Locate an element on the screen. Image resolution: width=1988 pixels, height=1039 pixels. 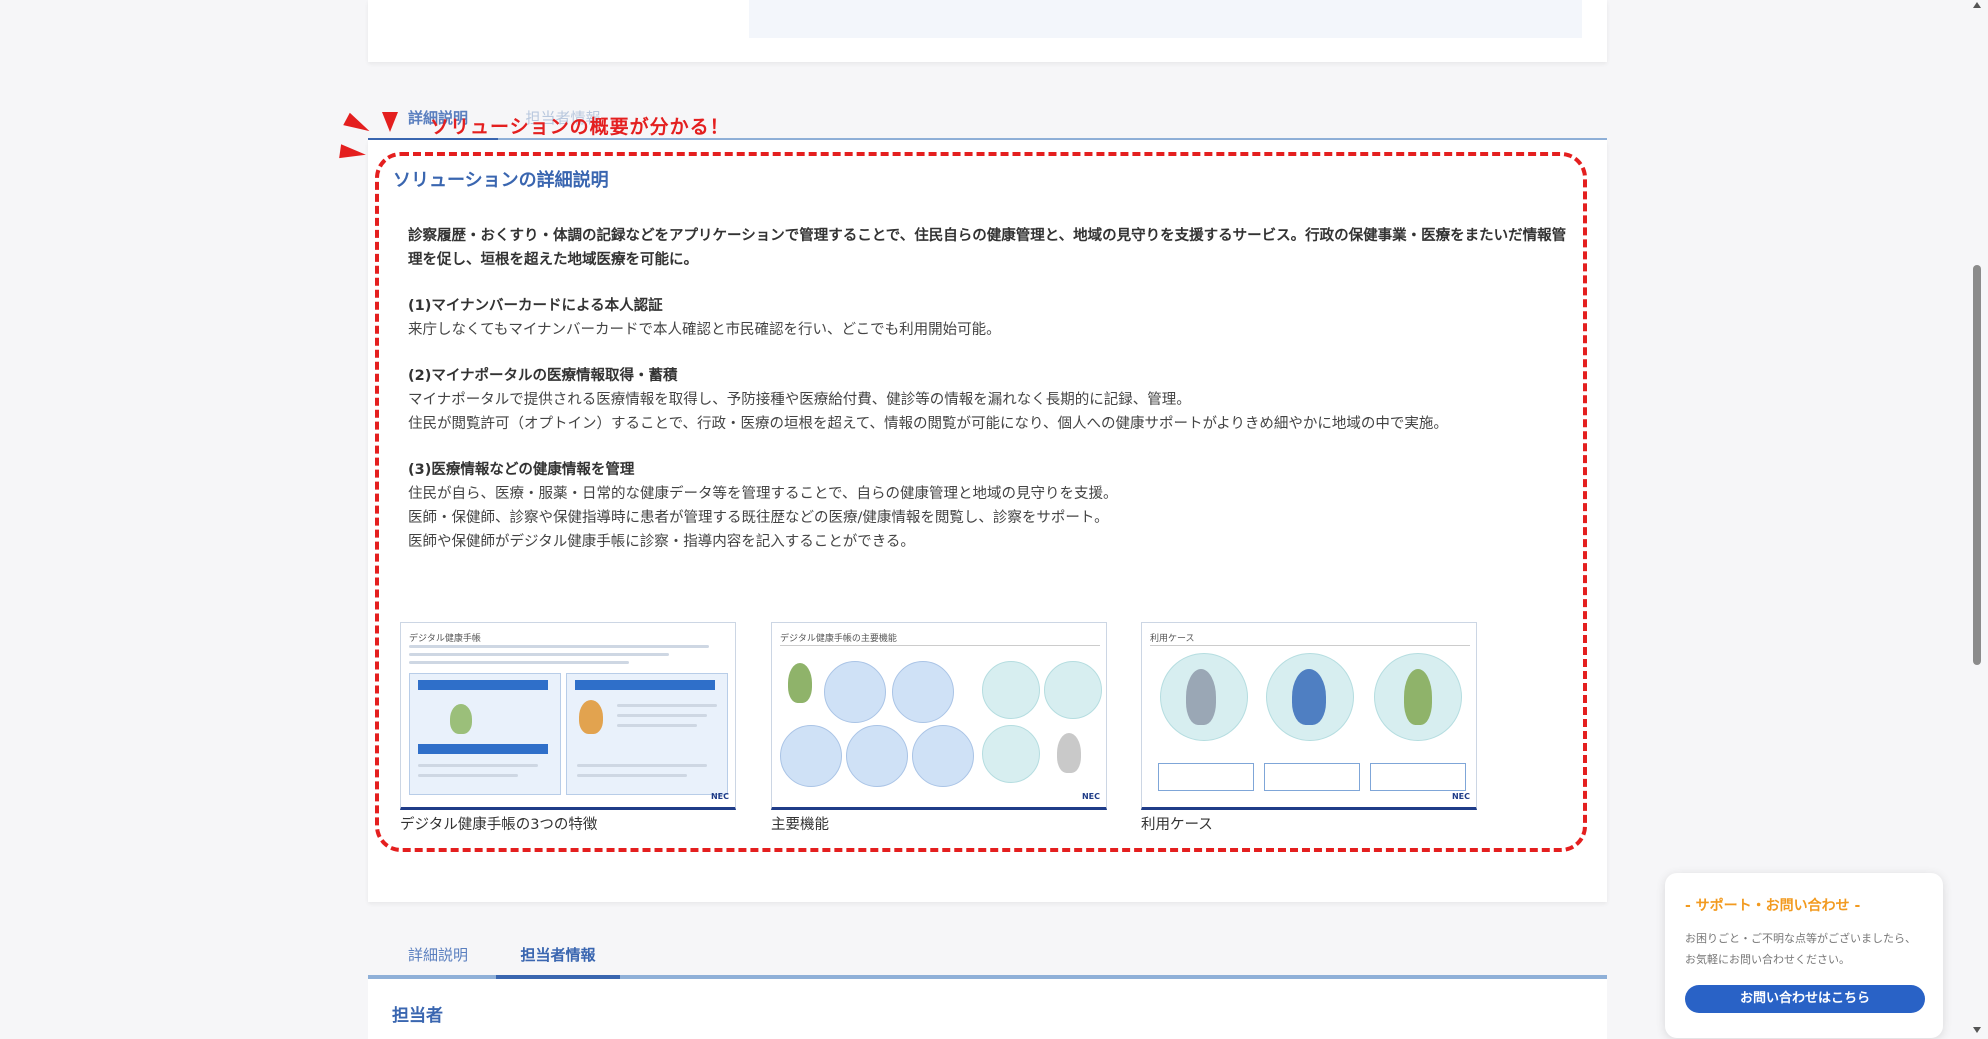
page-scrollbar is located at coordinates (1977, 517).